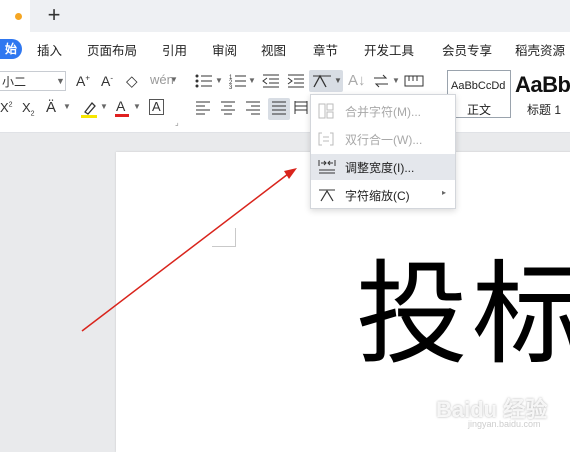 This screenshot has height=452, width=570. Describe the element at coordinates (301, 108) in the screenshot. I see `distributed-align-icon` at that location.